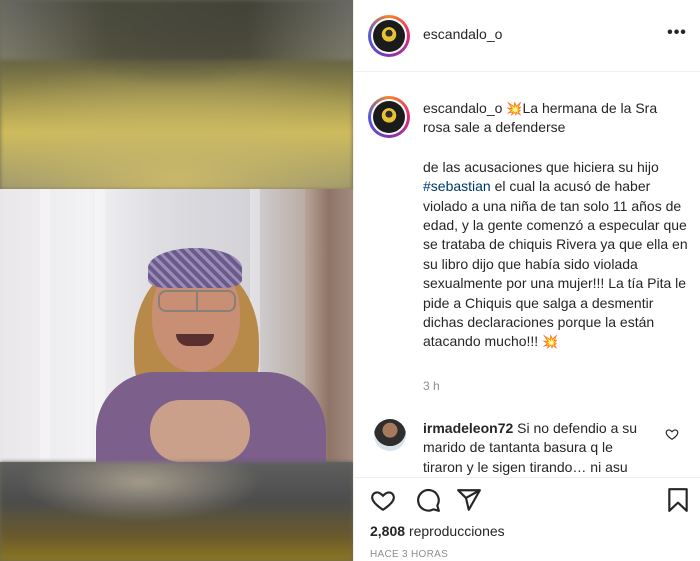  I want to click on views-label: reproducciones, so click(456, 531).